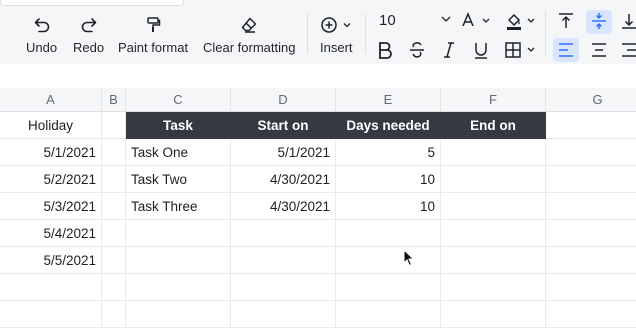 This screenshot has width=636, height=328. Describe the element at coordinates (446, 19) in the screenshot. I see `chevron-down-icon` at that location.